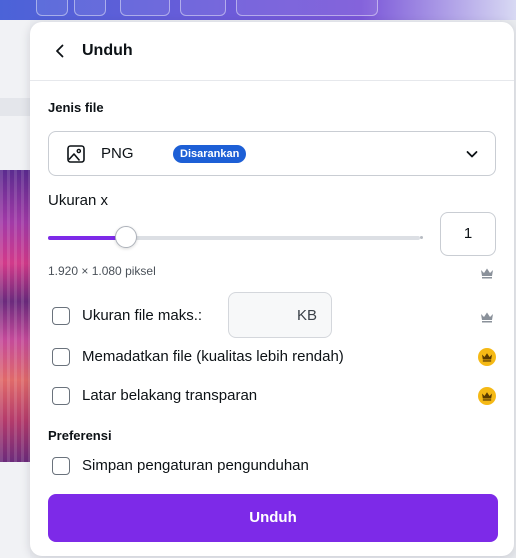 The width and height of the screenshot is (516, 558). What do you see at coordinates (142, 315) in the screenshot?
I see `max-file-size-label: Ukuran file maks.:` at bounding box center [142, 315].